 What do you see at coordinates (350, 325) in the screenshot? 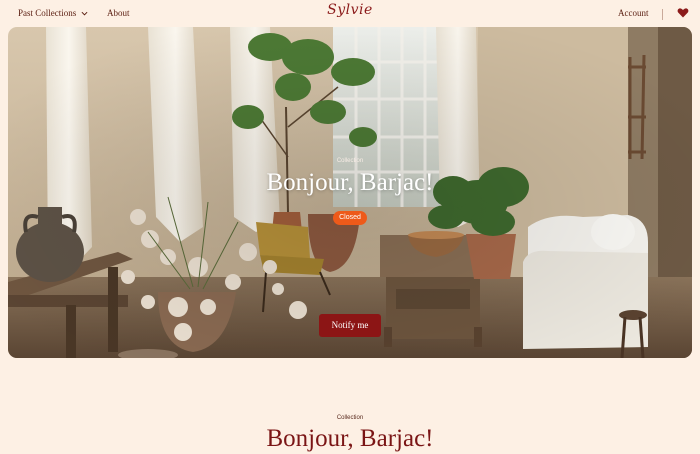
I see `notify-me-button: Notify me` at bounding box center [350, 325].